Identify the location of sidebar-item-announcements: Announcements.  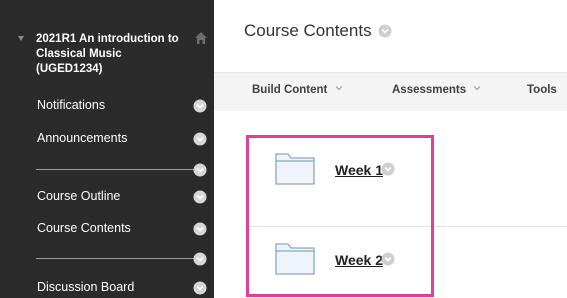
(107, 139).